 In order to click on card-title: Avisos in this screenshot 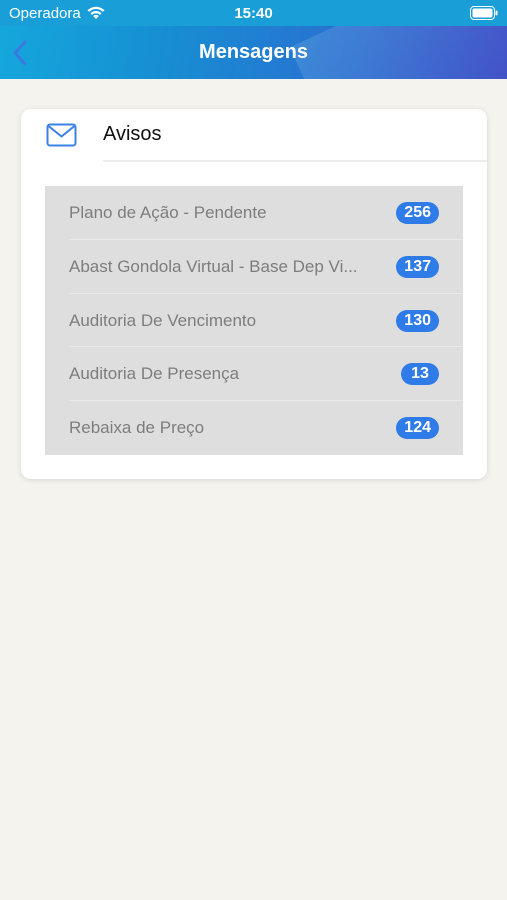, I will do `click(132, 134)`.